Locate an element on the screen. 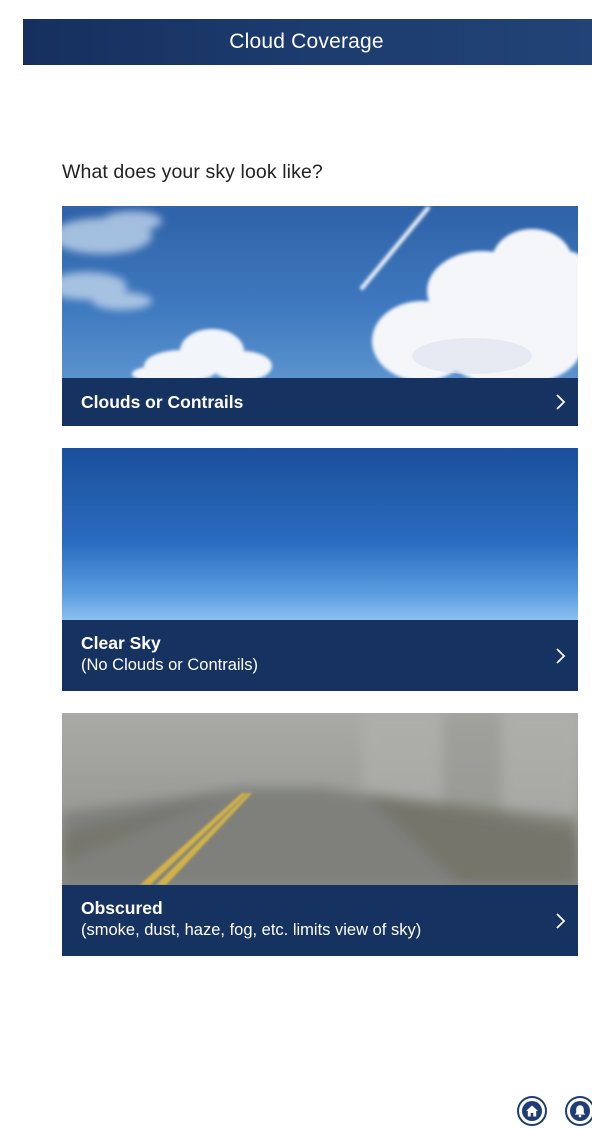 The height and width of the screenshot is (1130, 592). option-title: Clear Sky is located at coordinates (121, 643).